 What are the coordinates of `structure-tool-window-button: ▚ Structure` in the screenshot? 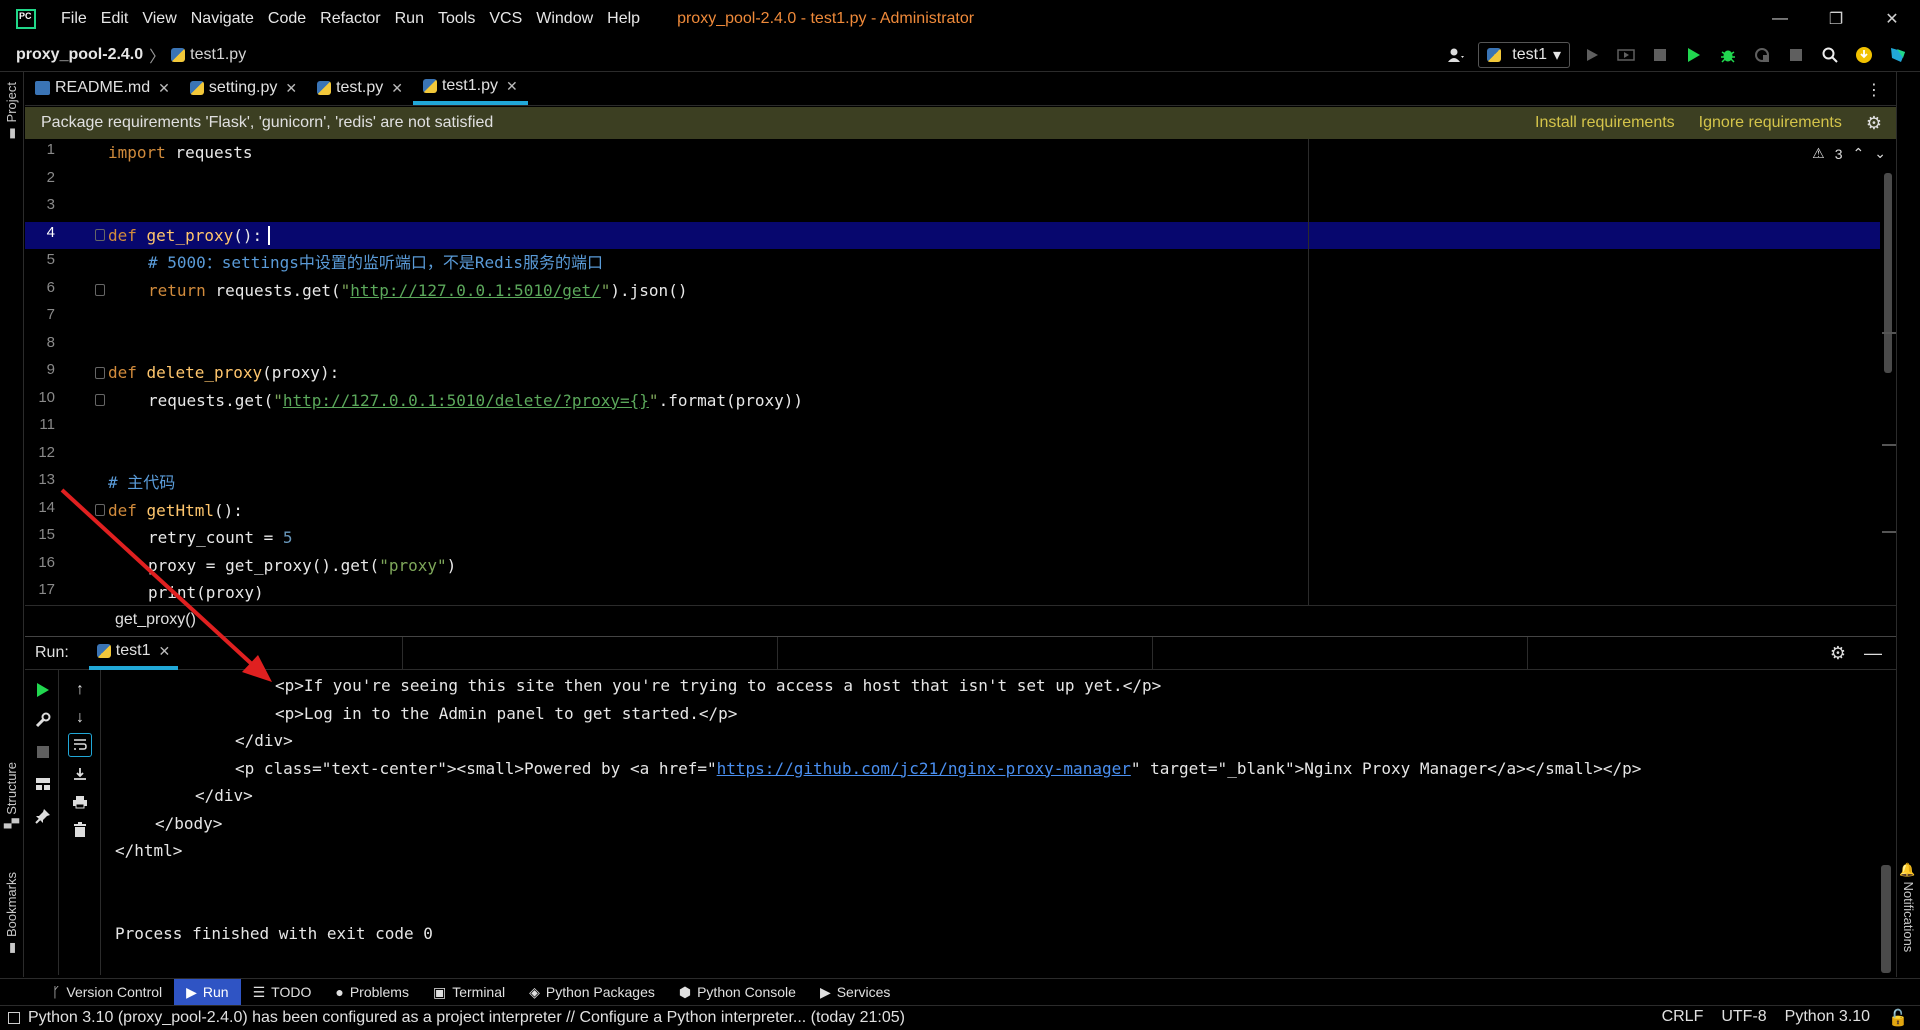 It's located at (11, 795).